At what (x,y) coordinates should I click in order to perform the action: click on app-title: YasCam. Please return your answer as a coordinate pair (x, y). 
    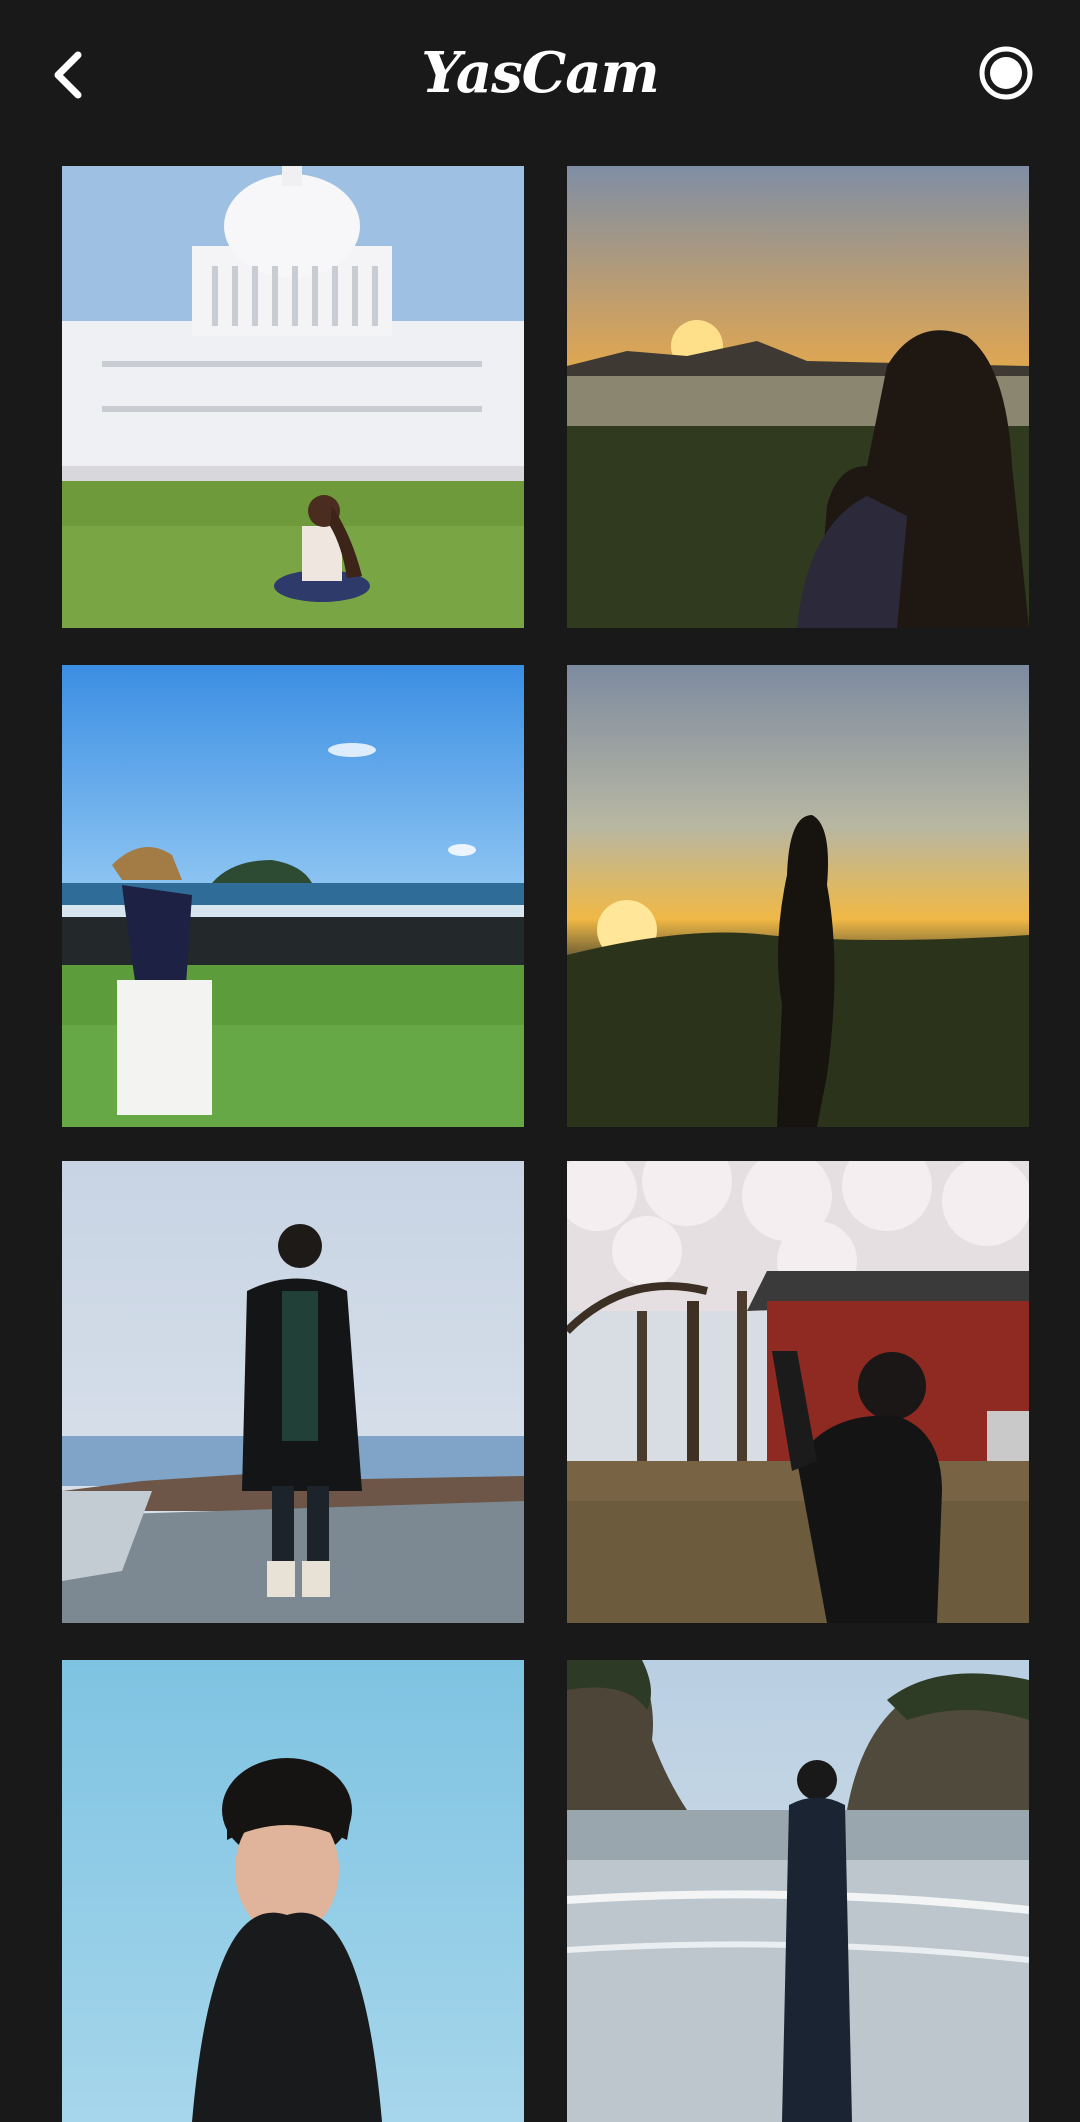
    Looking at the image, I should click on (540, 73).